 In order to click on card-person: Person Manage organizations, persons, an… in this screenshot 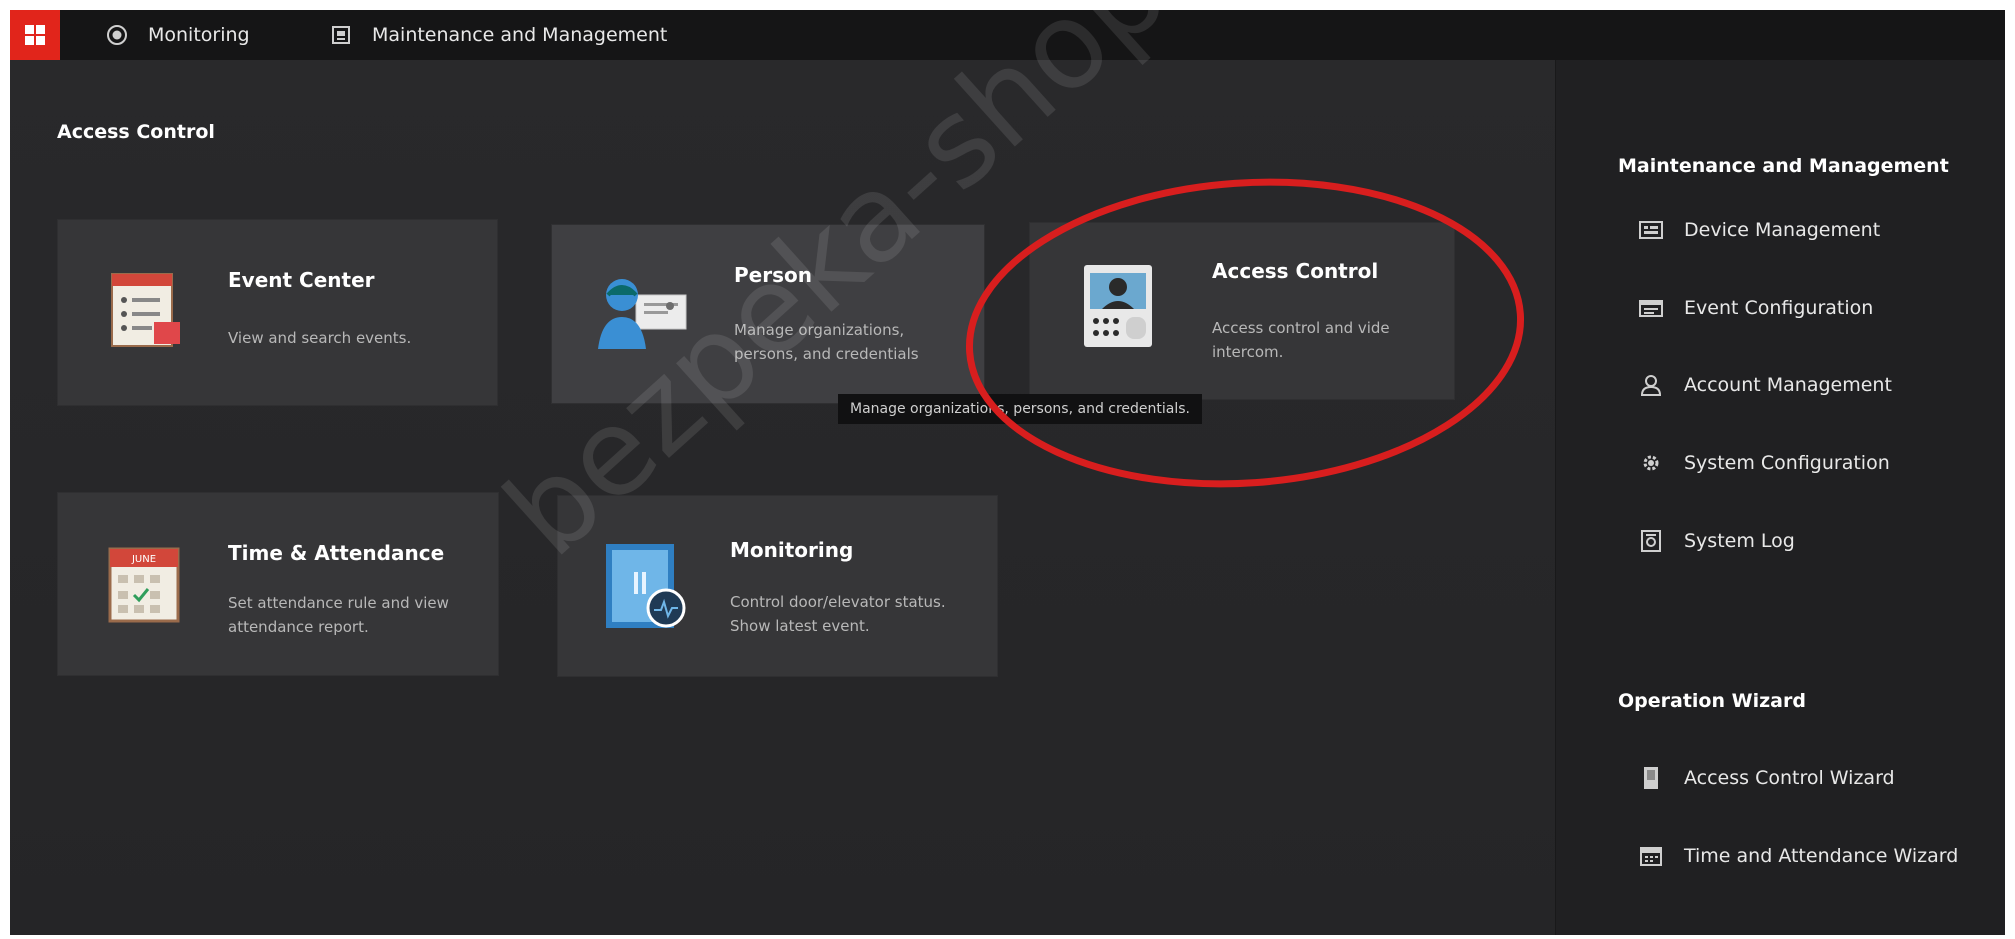, I will do `click(768, 314)`.